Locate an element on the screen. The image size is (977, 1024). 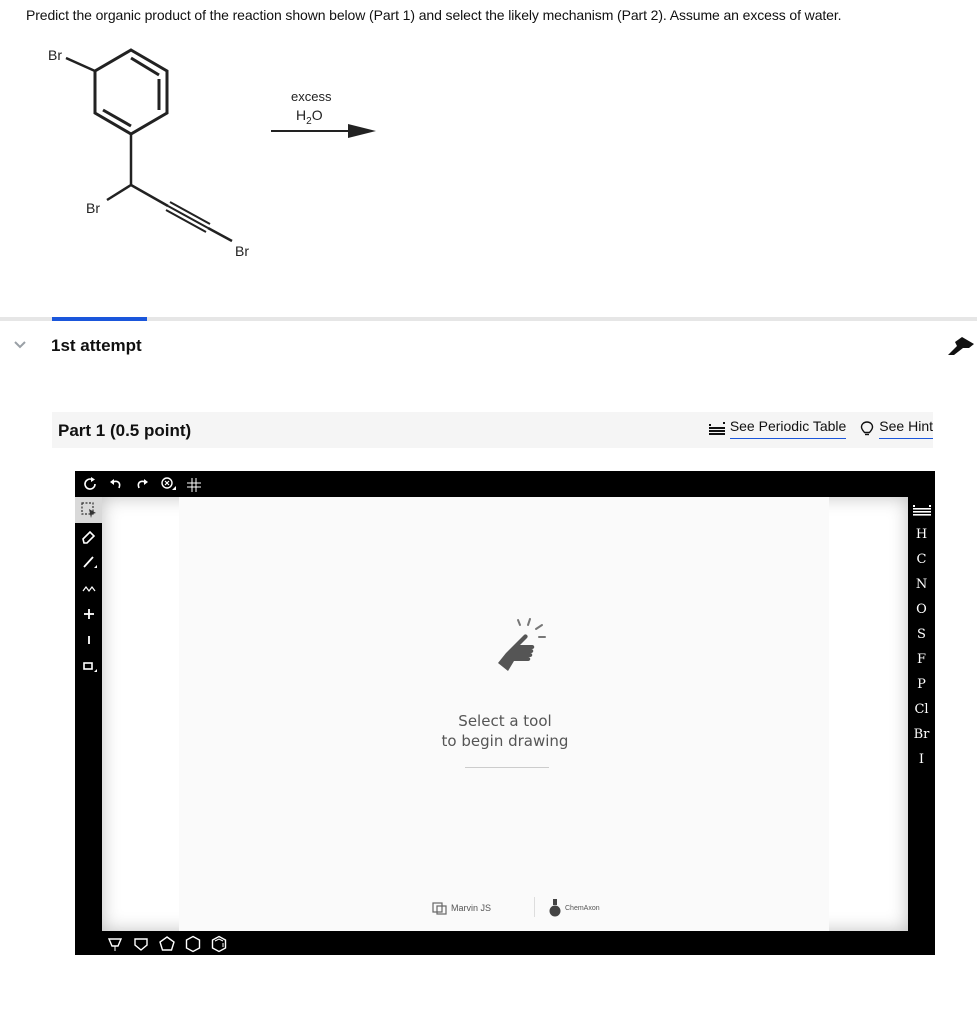
marvin-brand-label: Marvin JS is located at coordinates (471, 908).